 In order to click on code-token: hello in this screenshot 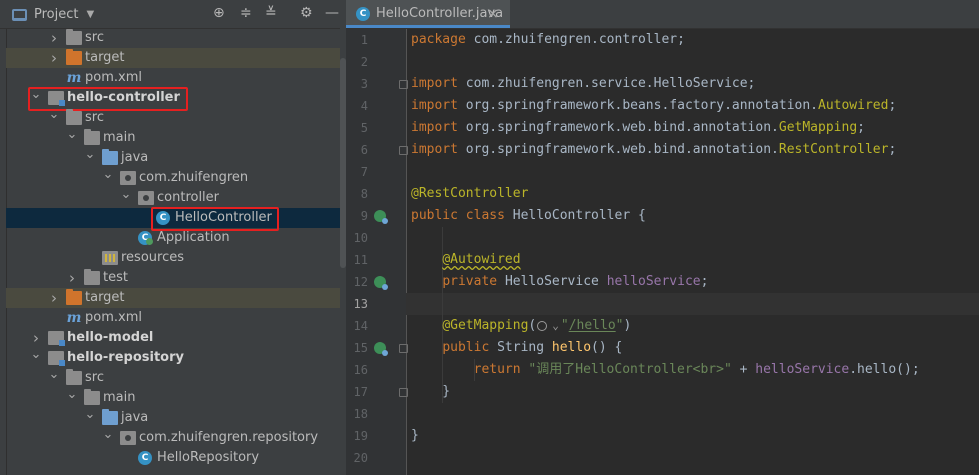, I will do `click(571, 347)`.